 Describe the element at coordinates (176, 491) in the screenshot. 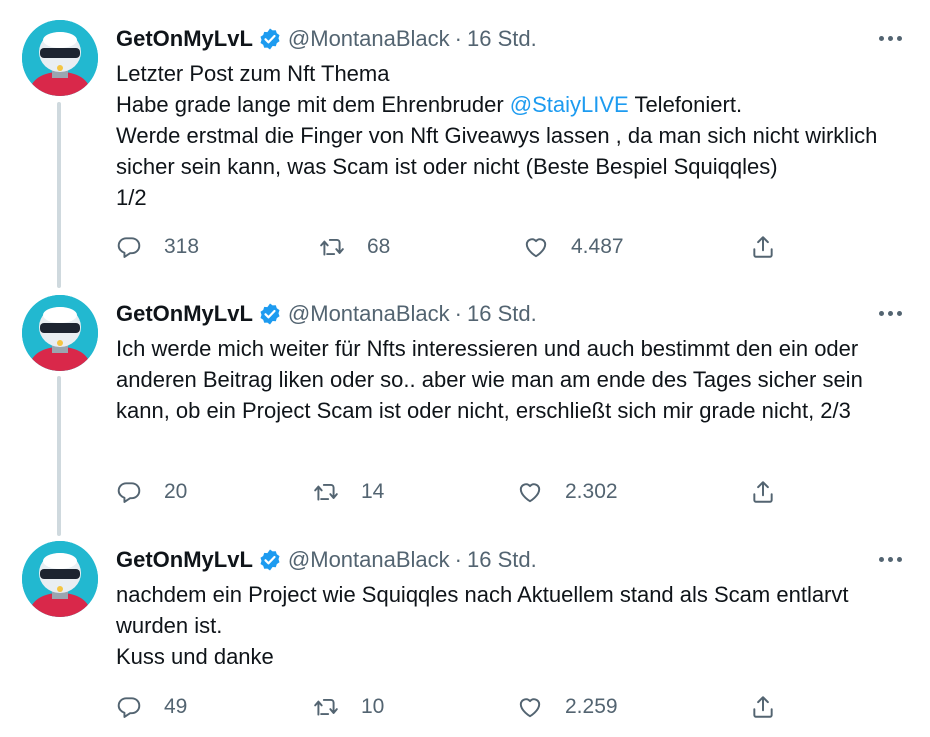

I see `reply-count: 20` at that location.